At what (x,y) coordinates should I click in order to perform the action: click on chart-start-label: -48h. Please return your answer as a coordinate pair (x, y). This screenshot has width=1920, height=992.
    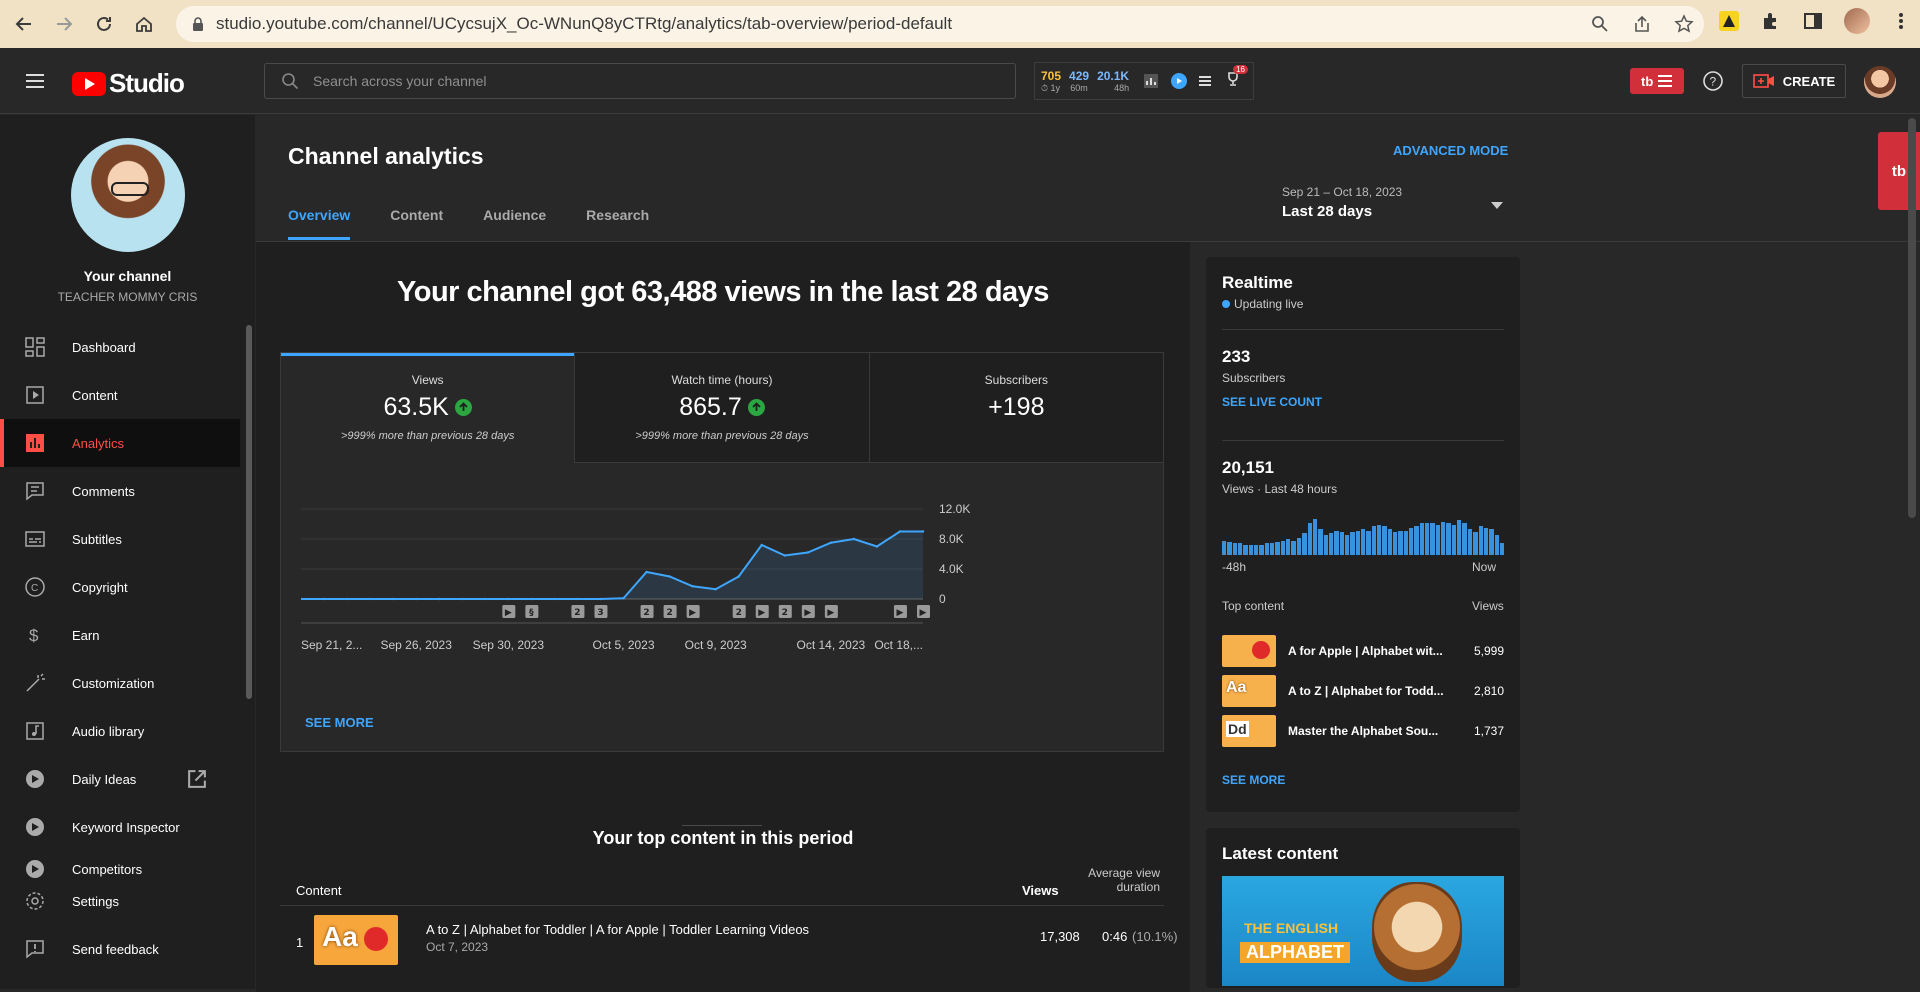
    Looking at the image, I should click on (1234, 567).